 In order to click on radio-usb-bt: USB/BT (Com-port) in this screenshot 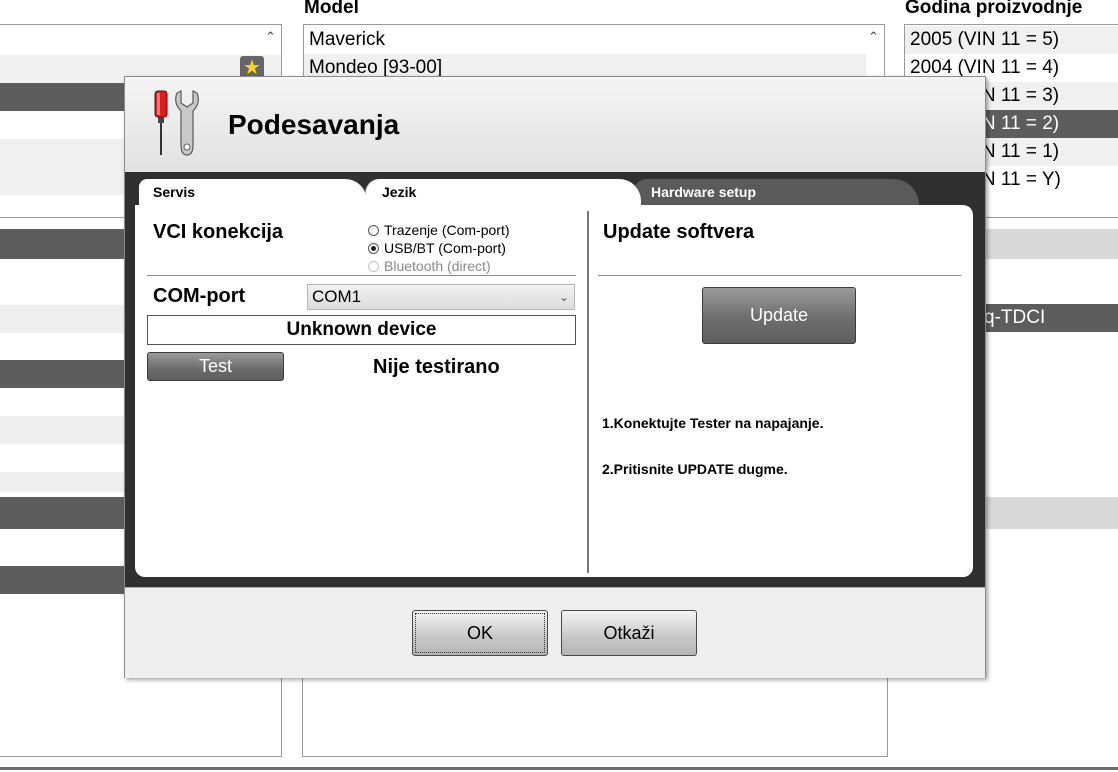, I will do `click(437, 248)`.